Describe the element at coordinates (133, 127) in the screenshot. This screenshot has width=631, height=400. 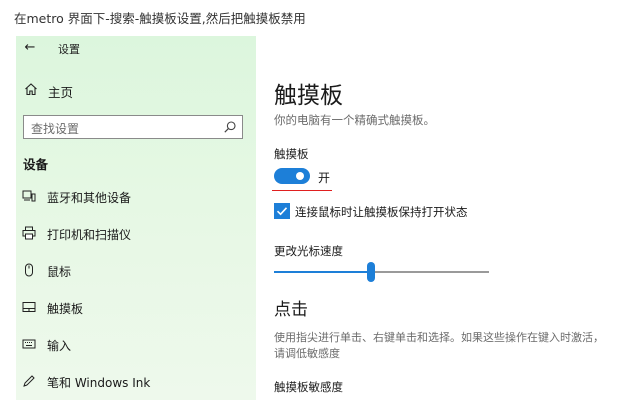
I see `search-field: 查找设置` at that location.